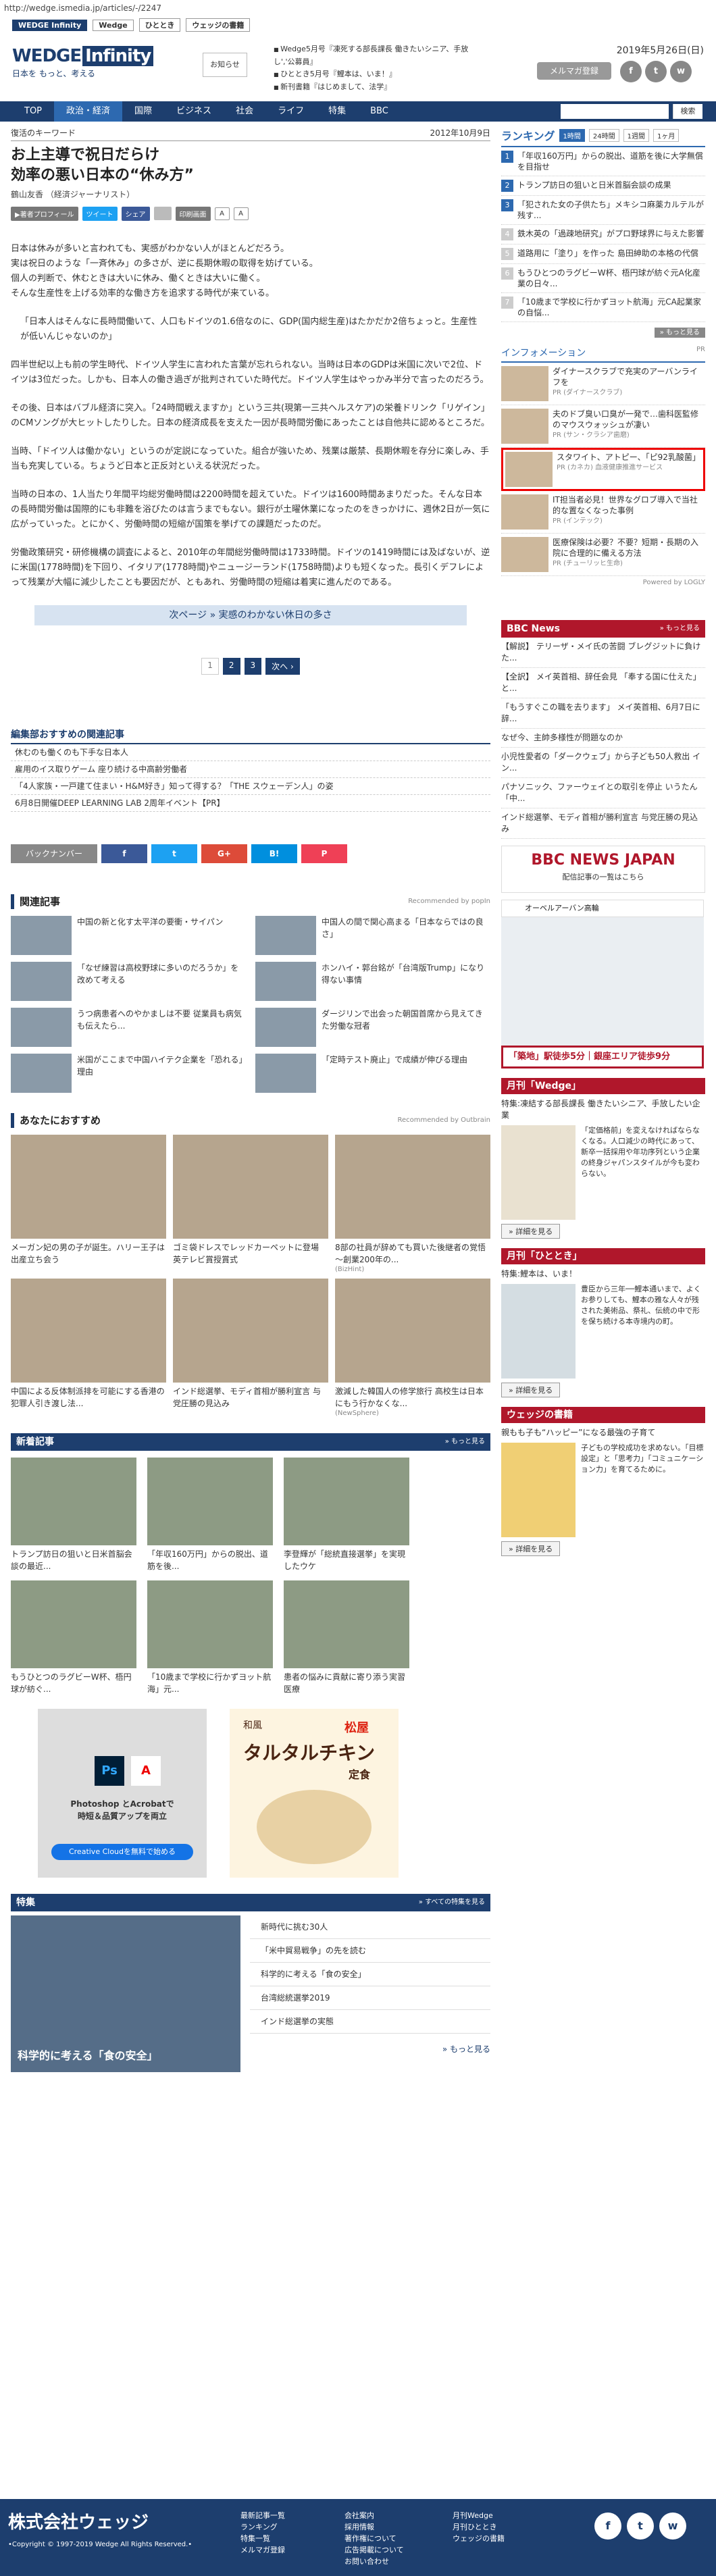 This screenshot has width=716, height=2576. I want to click on list-item: 休むのも働くのも下手な日本人, so click(250, 752).